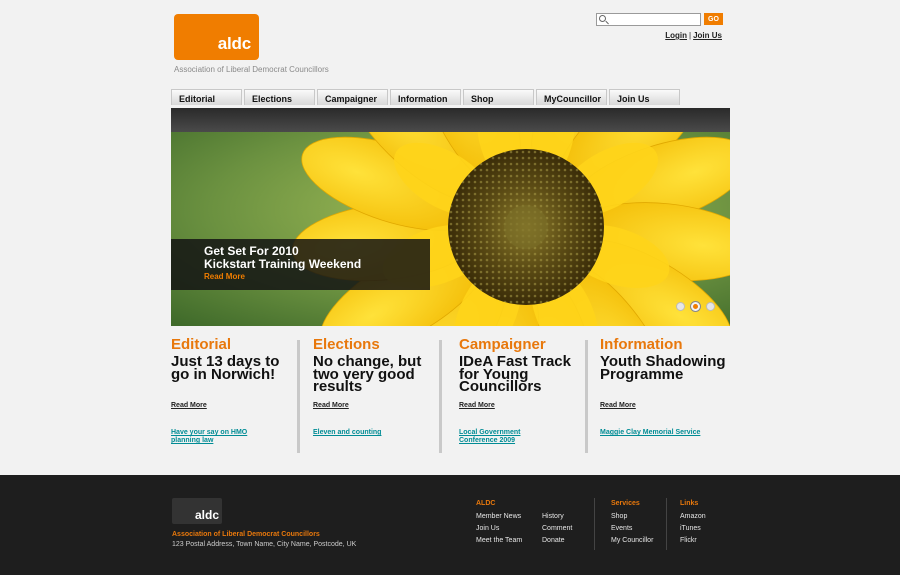 The height and width of the screenshot is (575, 900). I want to click on column-category: Editorial, so click(231, 344).